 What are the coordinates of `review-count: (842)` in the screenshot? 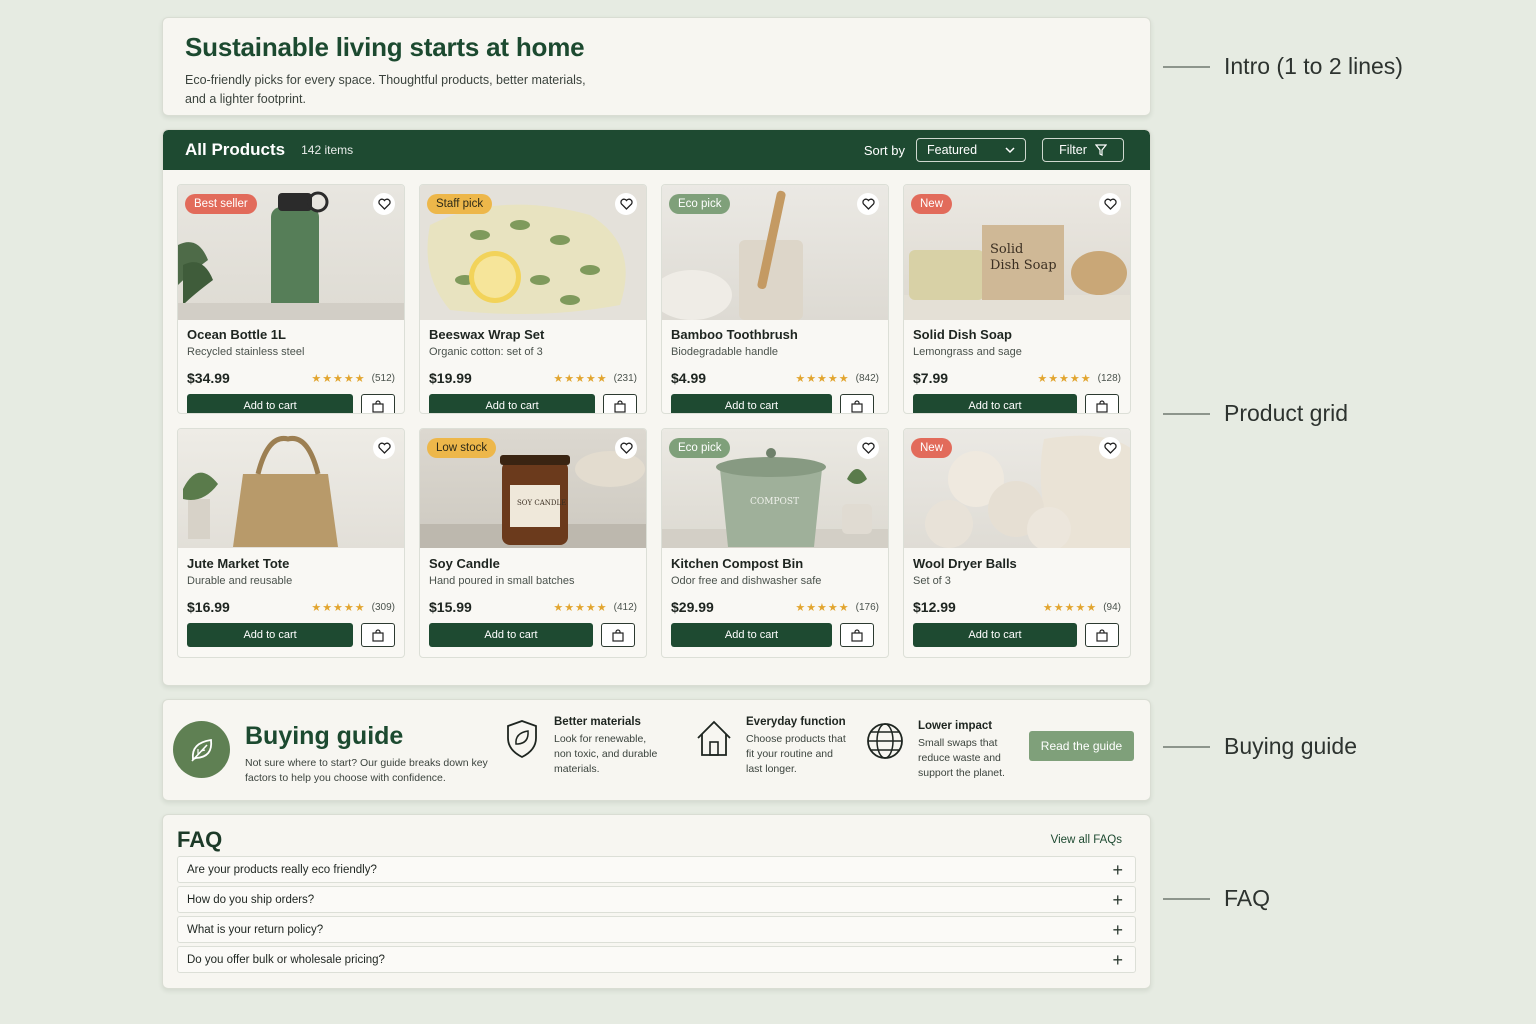 It's located at (867, 378).